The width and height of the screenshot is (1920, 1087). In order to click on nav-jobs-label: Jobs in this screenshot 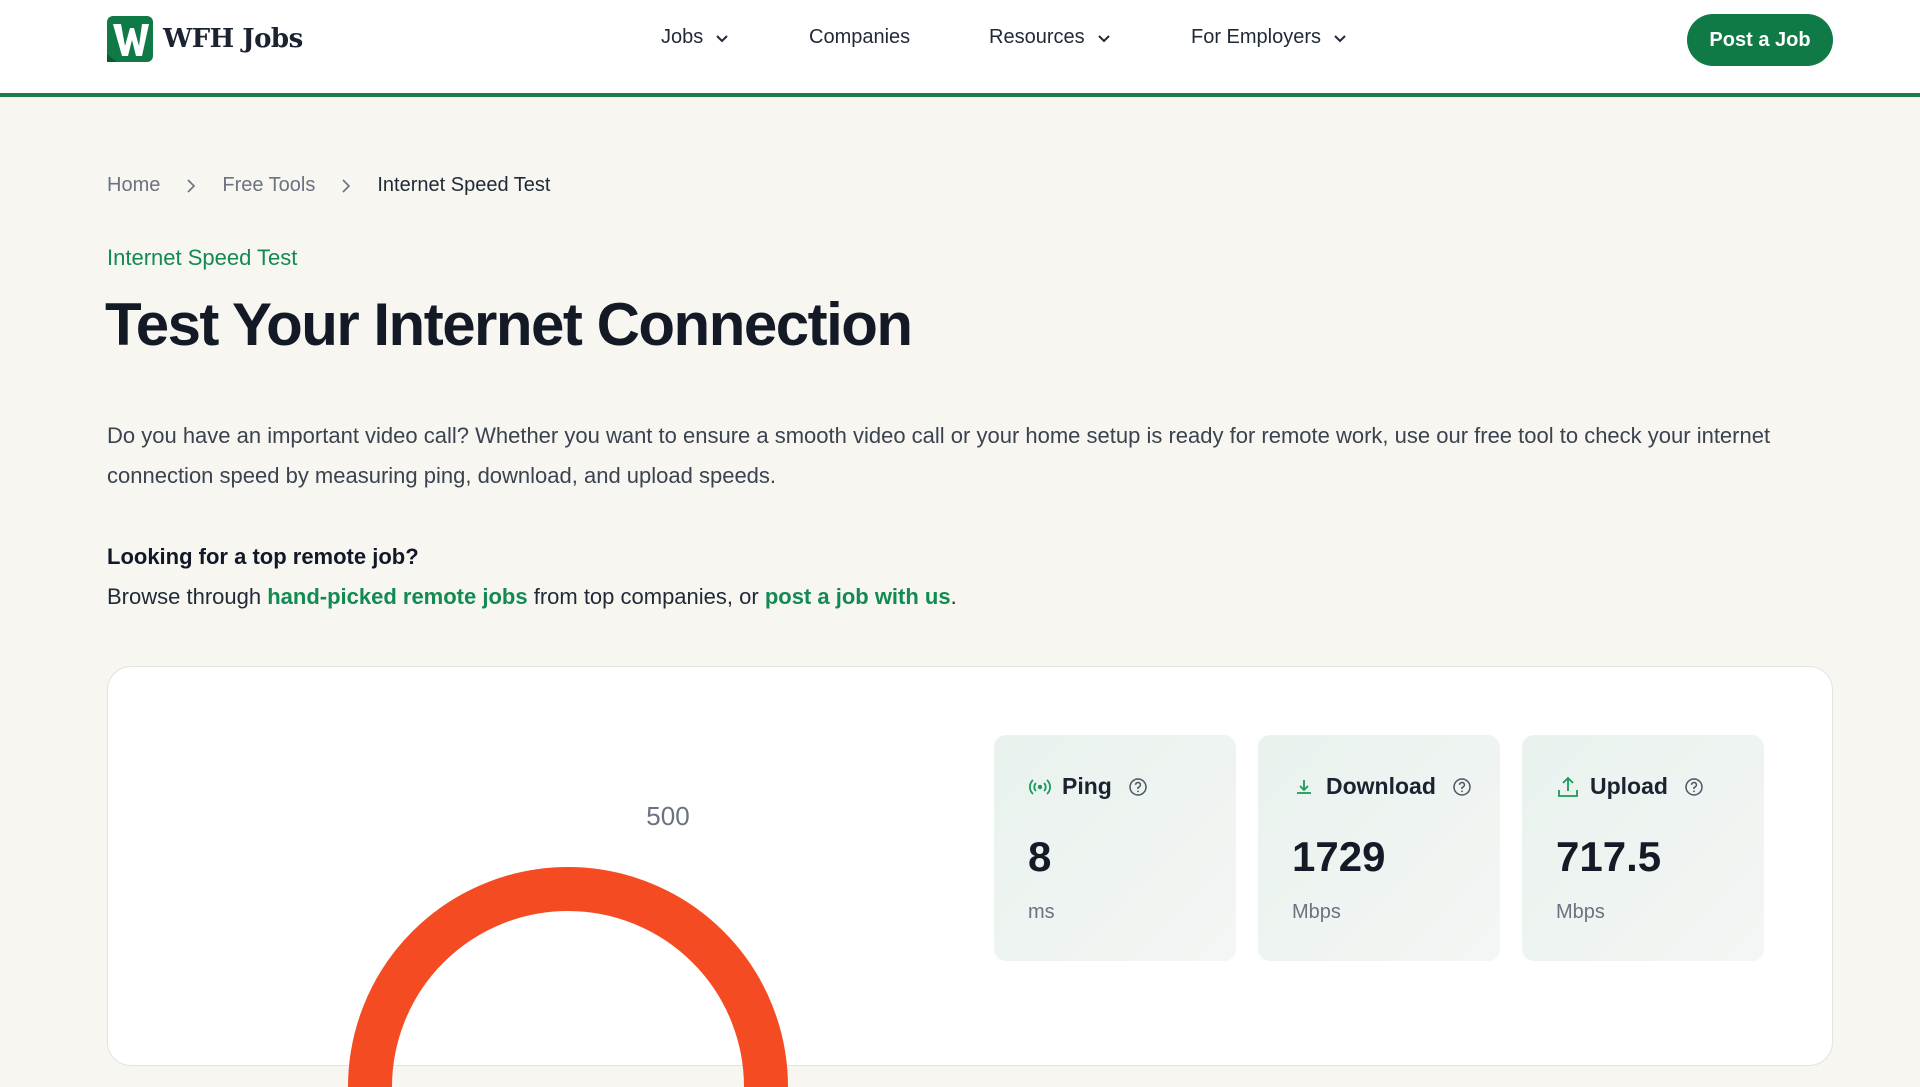, I will do `click(682, 37)`.